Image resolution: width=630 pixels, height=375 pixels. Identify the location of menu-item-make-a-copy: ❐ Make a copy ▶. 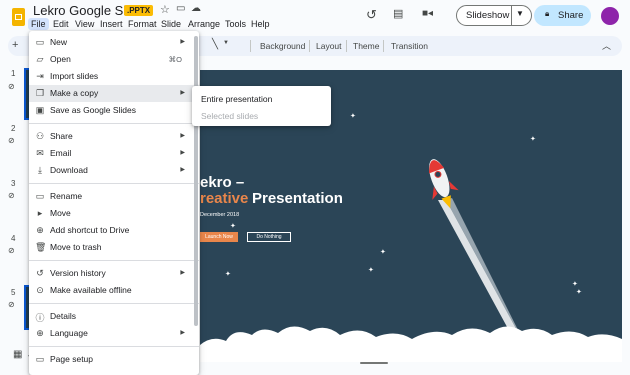
(114, 93).